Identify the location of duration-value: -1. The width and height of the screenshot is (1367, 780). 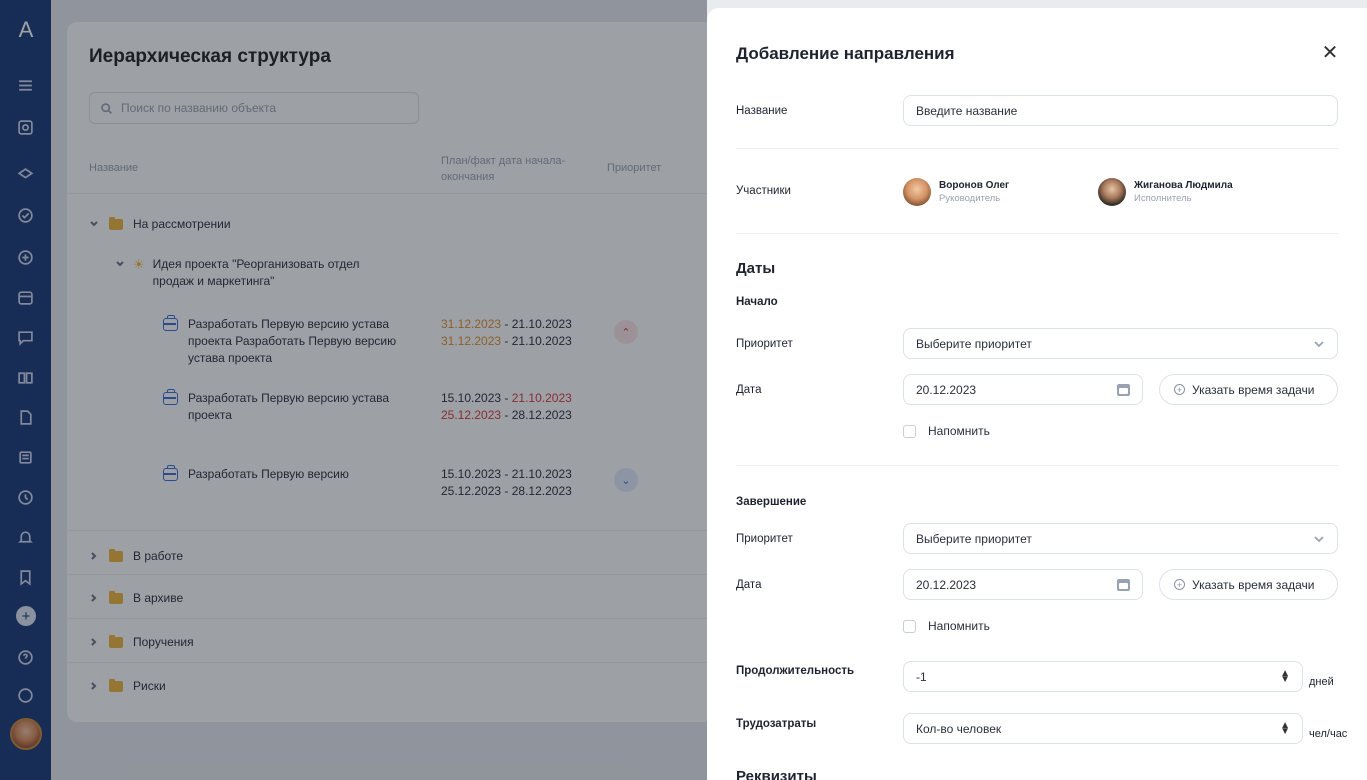
(921, 676).